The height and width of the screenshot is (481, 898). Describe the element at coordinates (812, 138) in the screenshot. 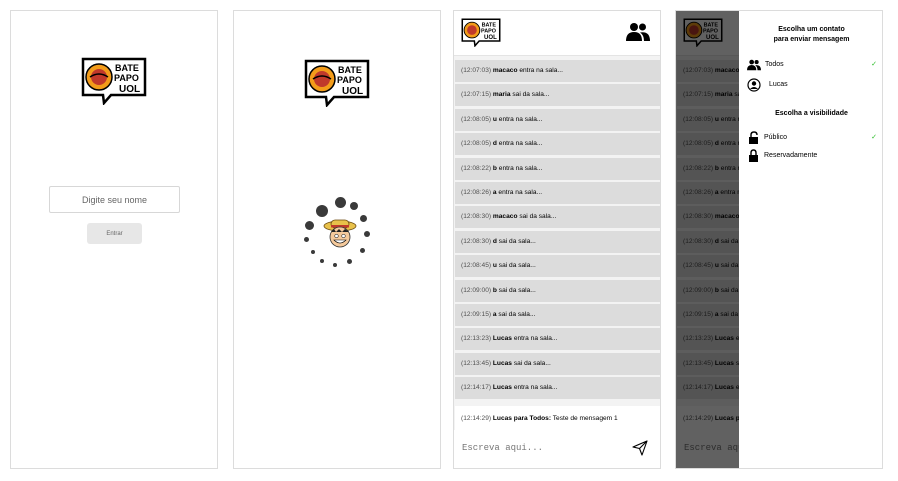

I see `visibility-option-public: Público ✓` at that location.